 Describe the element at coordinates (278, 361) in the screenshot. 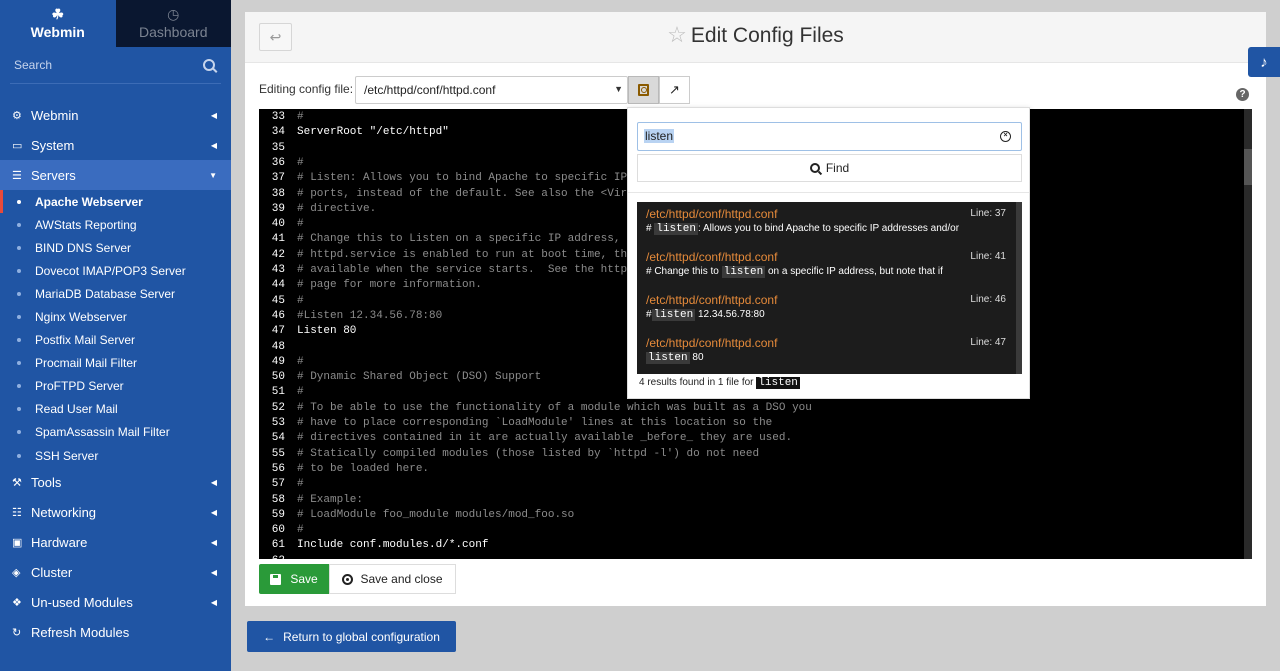

I see `line-number: 49` at that location.